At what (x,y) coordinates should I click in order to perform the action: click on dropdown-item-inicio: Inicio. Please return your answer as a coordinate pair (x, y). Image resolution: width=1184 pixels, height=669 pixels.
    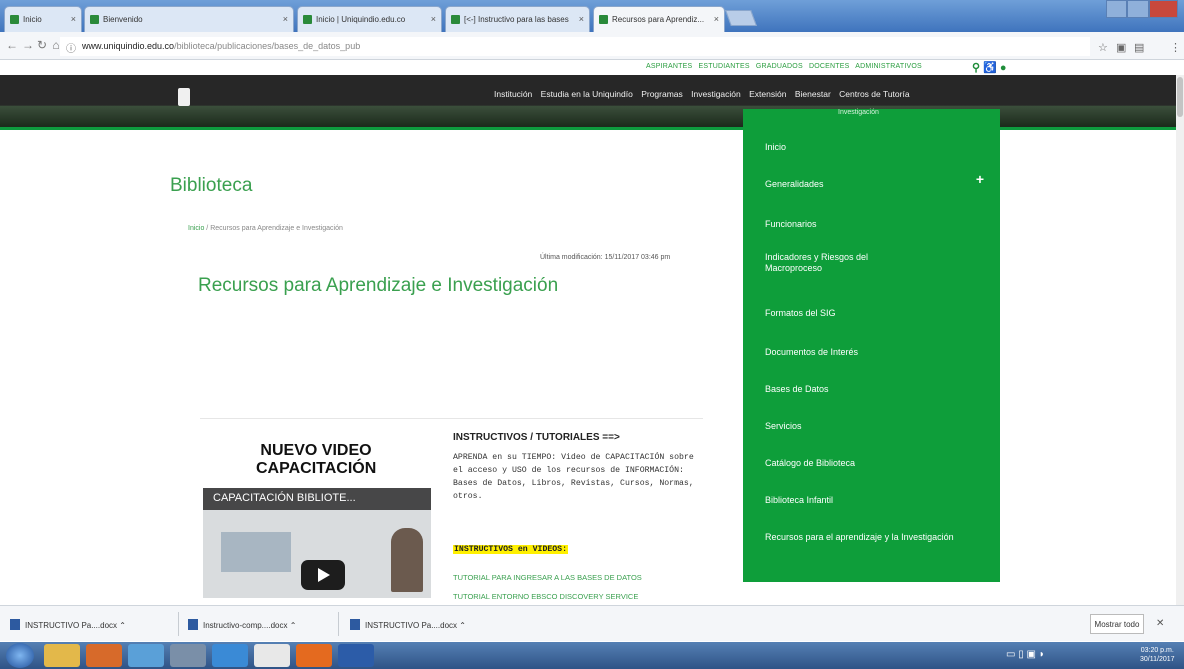
    Looking at the image, I should click on (775, 147).